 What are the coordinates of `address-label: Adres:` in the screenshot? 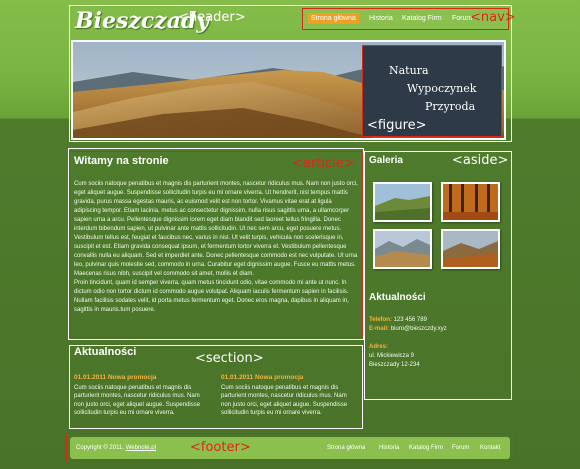 It's located at (379, 347).